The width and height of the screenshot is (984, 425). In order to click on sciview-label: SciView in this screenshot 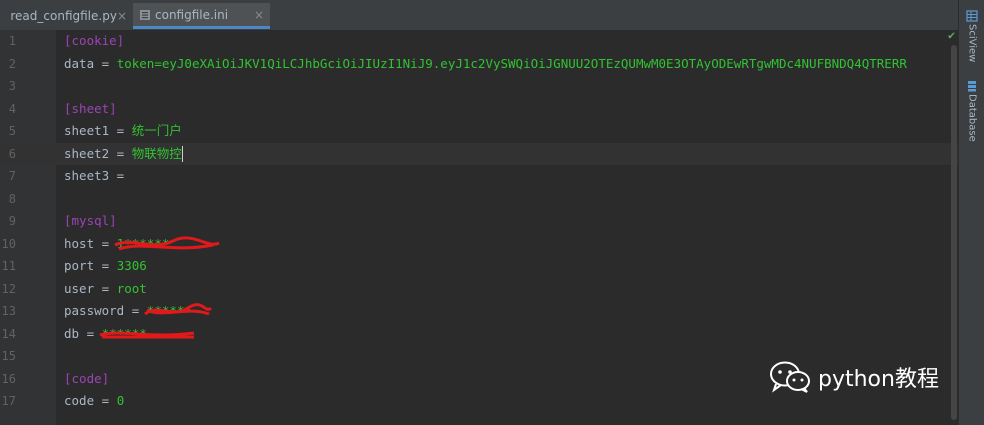, I will do `click(972, 43)`.